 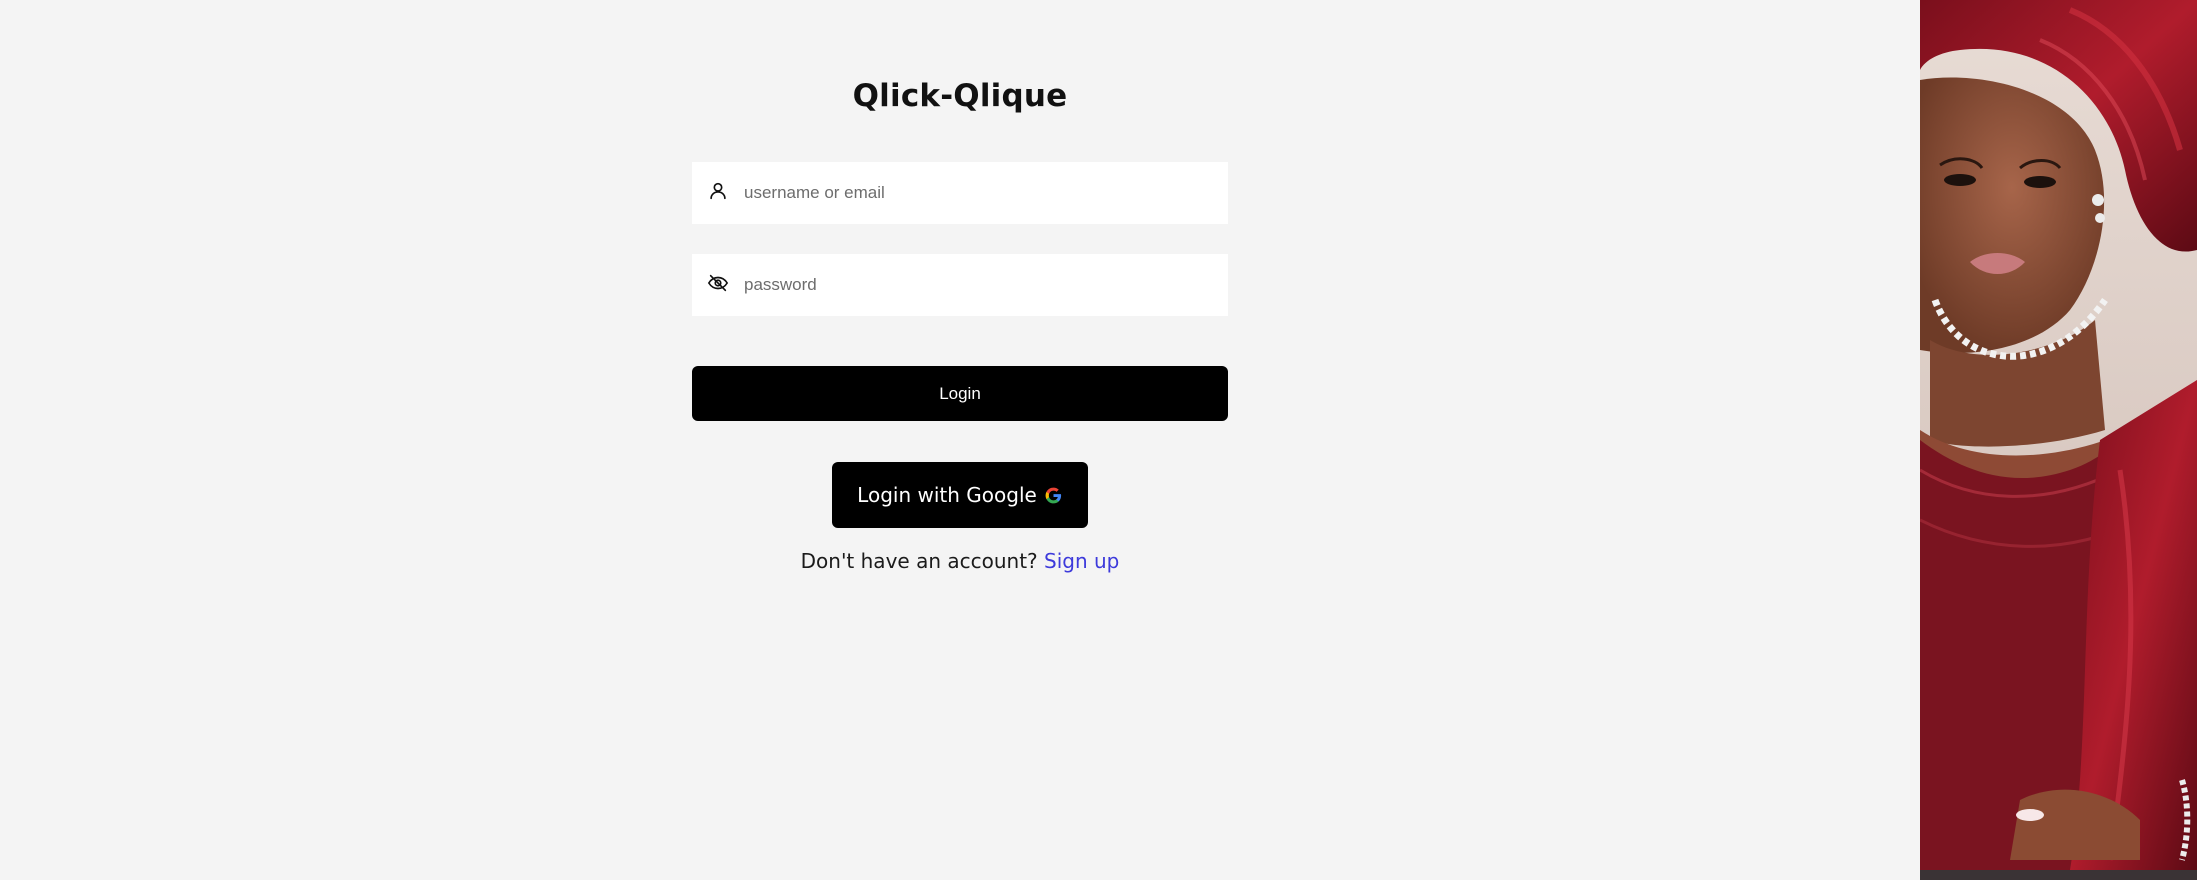 What do you see at coordinates (960, 393) in the screenshot?
I see `login-button: Login` at bounding box center [960, 393].